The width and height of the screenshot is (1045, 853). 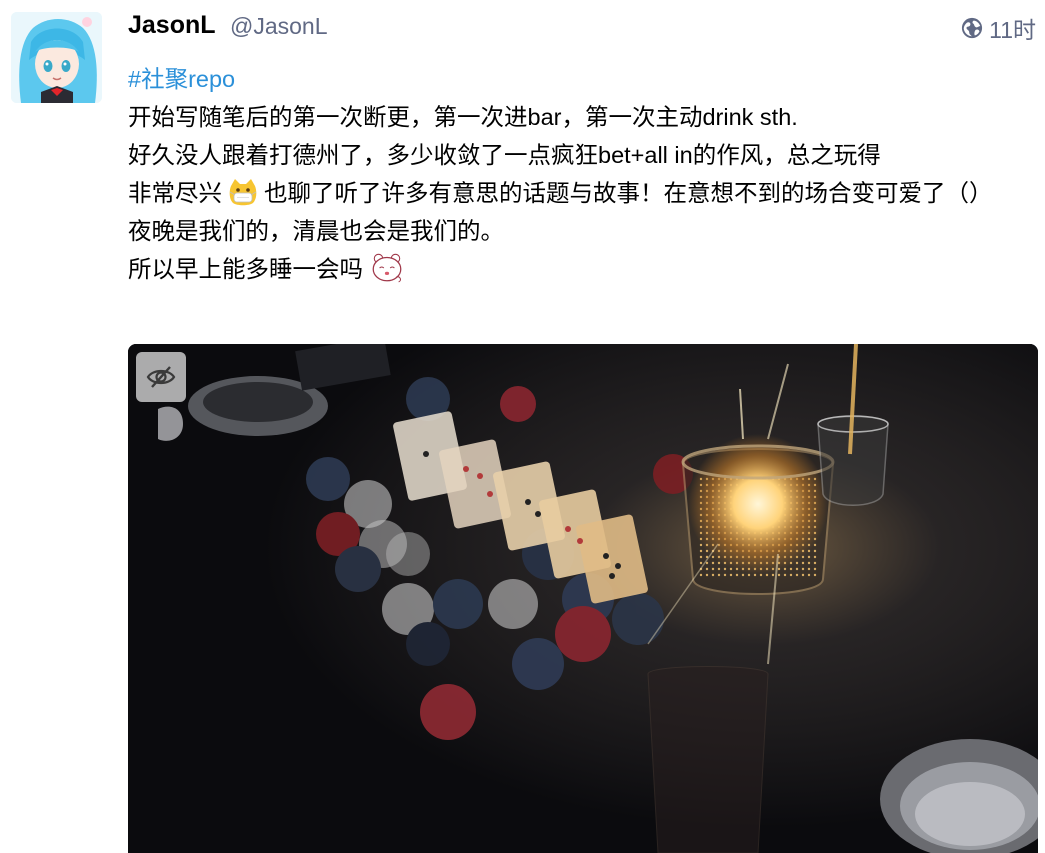 I want to click on globe-icon, so click(x=972, y=28).